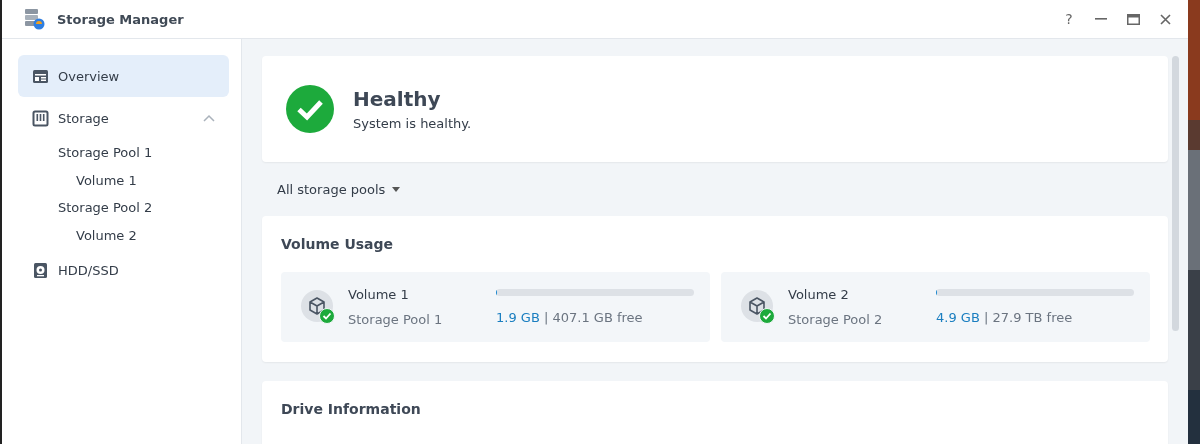 Image resolution: width=1200 pixels, height=444 pixels. Describe the element at coordinates (1069, 19) in the screenshot. I see `help-button: ?` at that location.